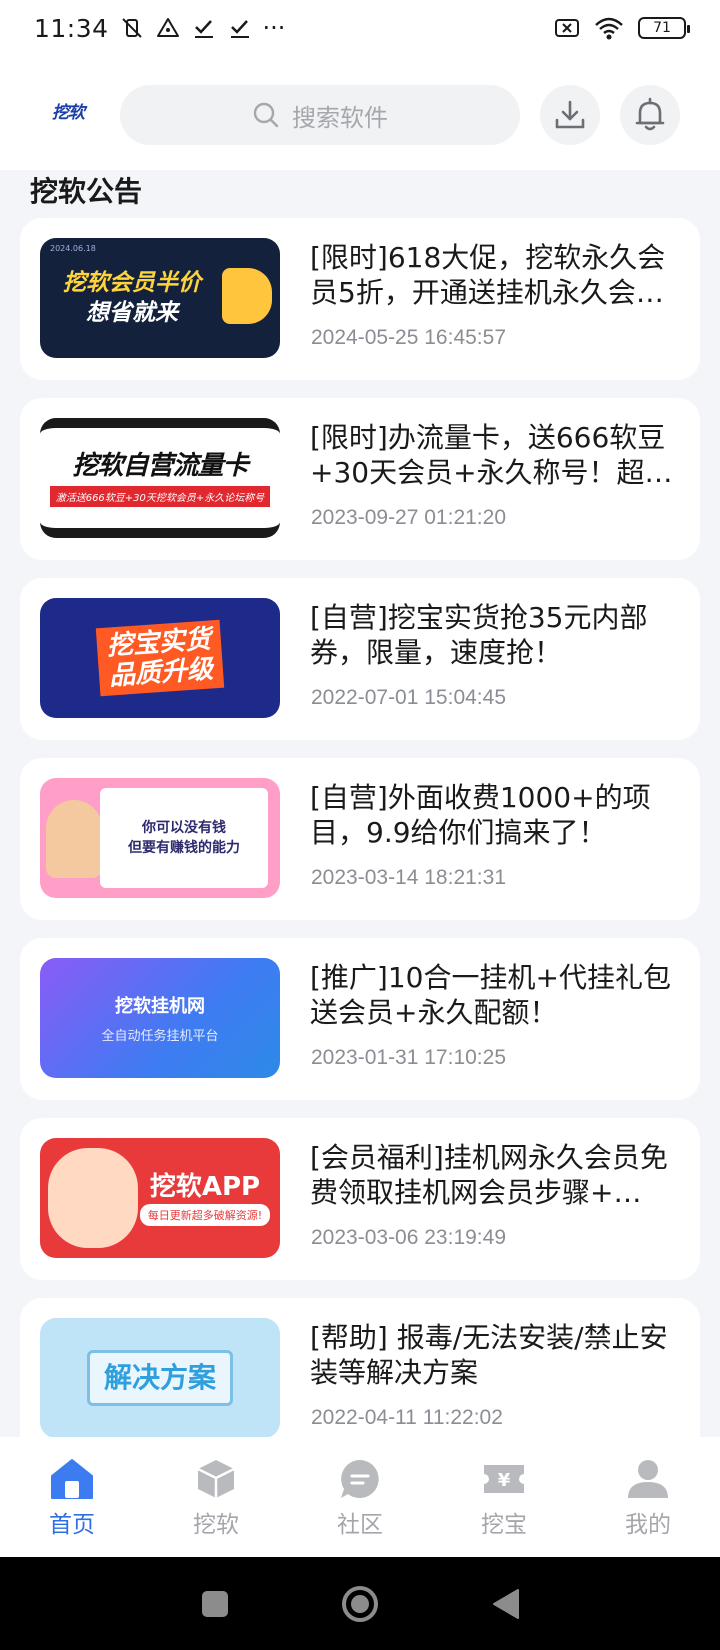 The width and height of the screenshot is (720, 1650). What do you see at coordinates (71, 28) in the screenshot?
I see `status-time: 11:34` at bounding box center [71, 28].